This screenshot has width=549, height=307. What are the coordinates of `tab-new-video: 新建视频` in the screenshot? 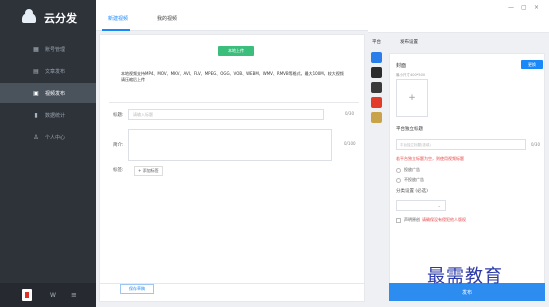 It's located at (118, 18).